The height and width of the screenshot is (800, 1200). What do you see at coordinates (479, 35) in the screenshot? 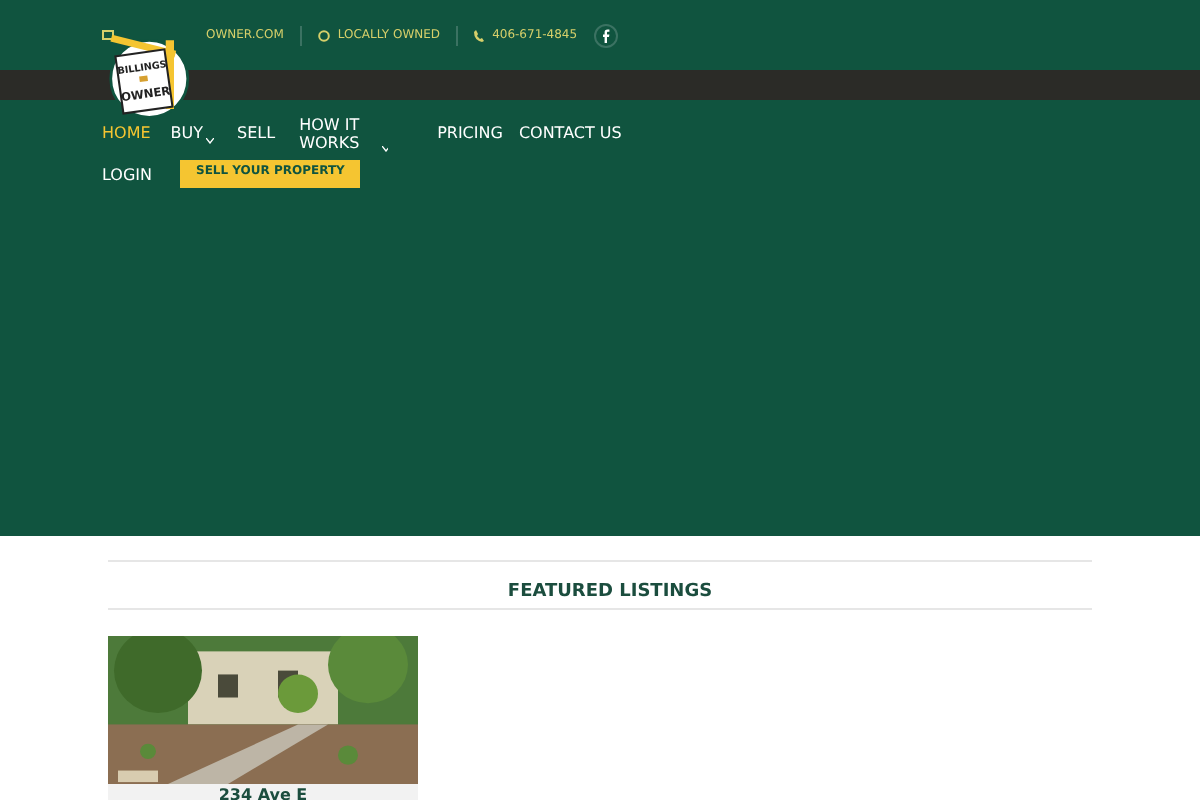
I see `phone-icon` at bounding box center [479, 35].